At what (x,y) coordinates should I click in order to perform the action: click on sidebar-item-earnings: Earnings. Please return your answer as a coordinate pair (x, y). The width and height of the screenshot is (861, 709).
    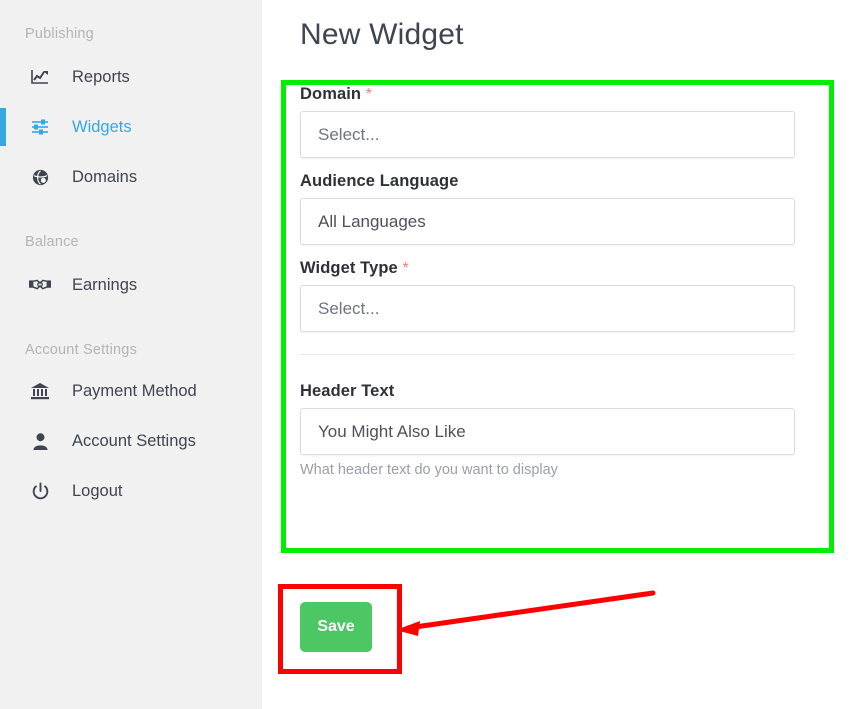
    Looking at the image, I should click on (131, 285).